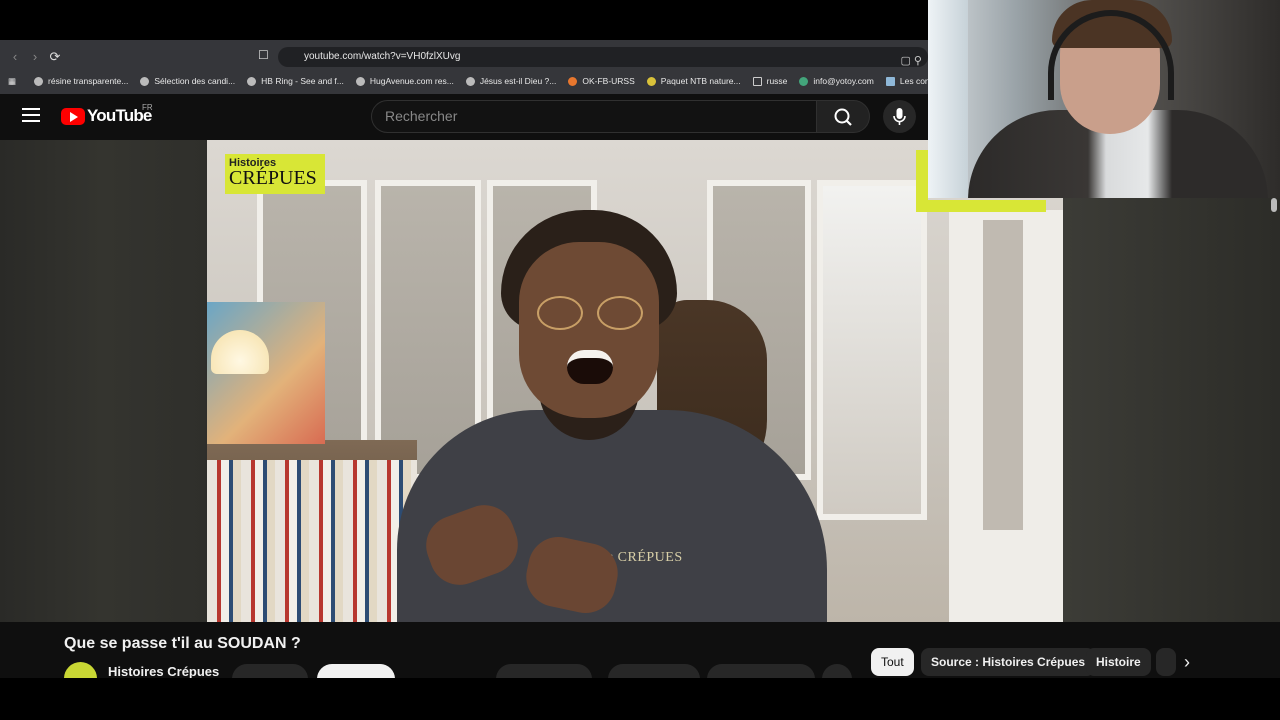  What do you see at coordinates (35, 57) in the screenshot?
I see `forward-icon: ›` at bounding box center [35, 57].